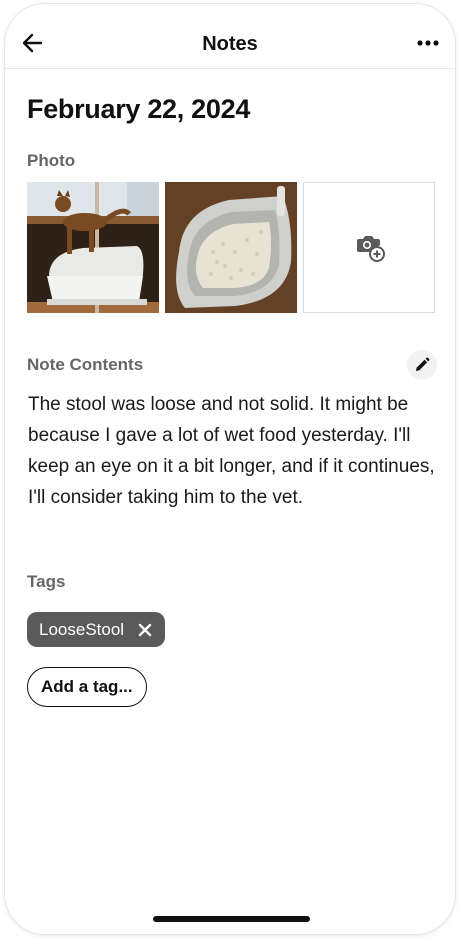  I want to click on add-photo-button, so click(369, 247).